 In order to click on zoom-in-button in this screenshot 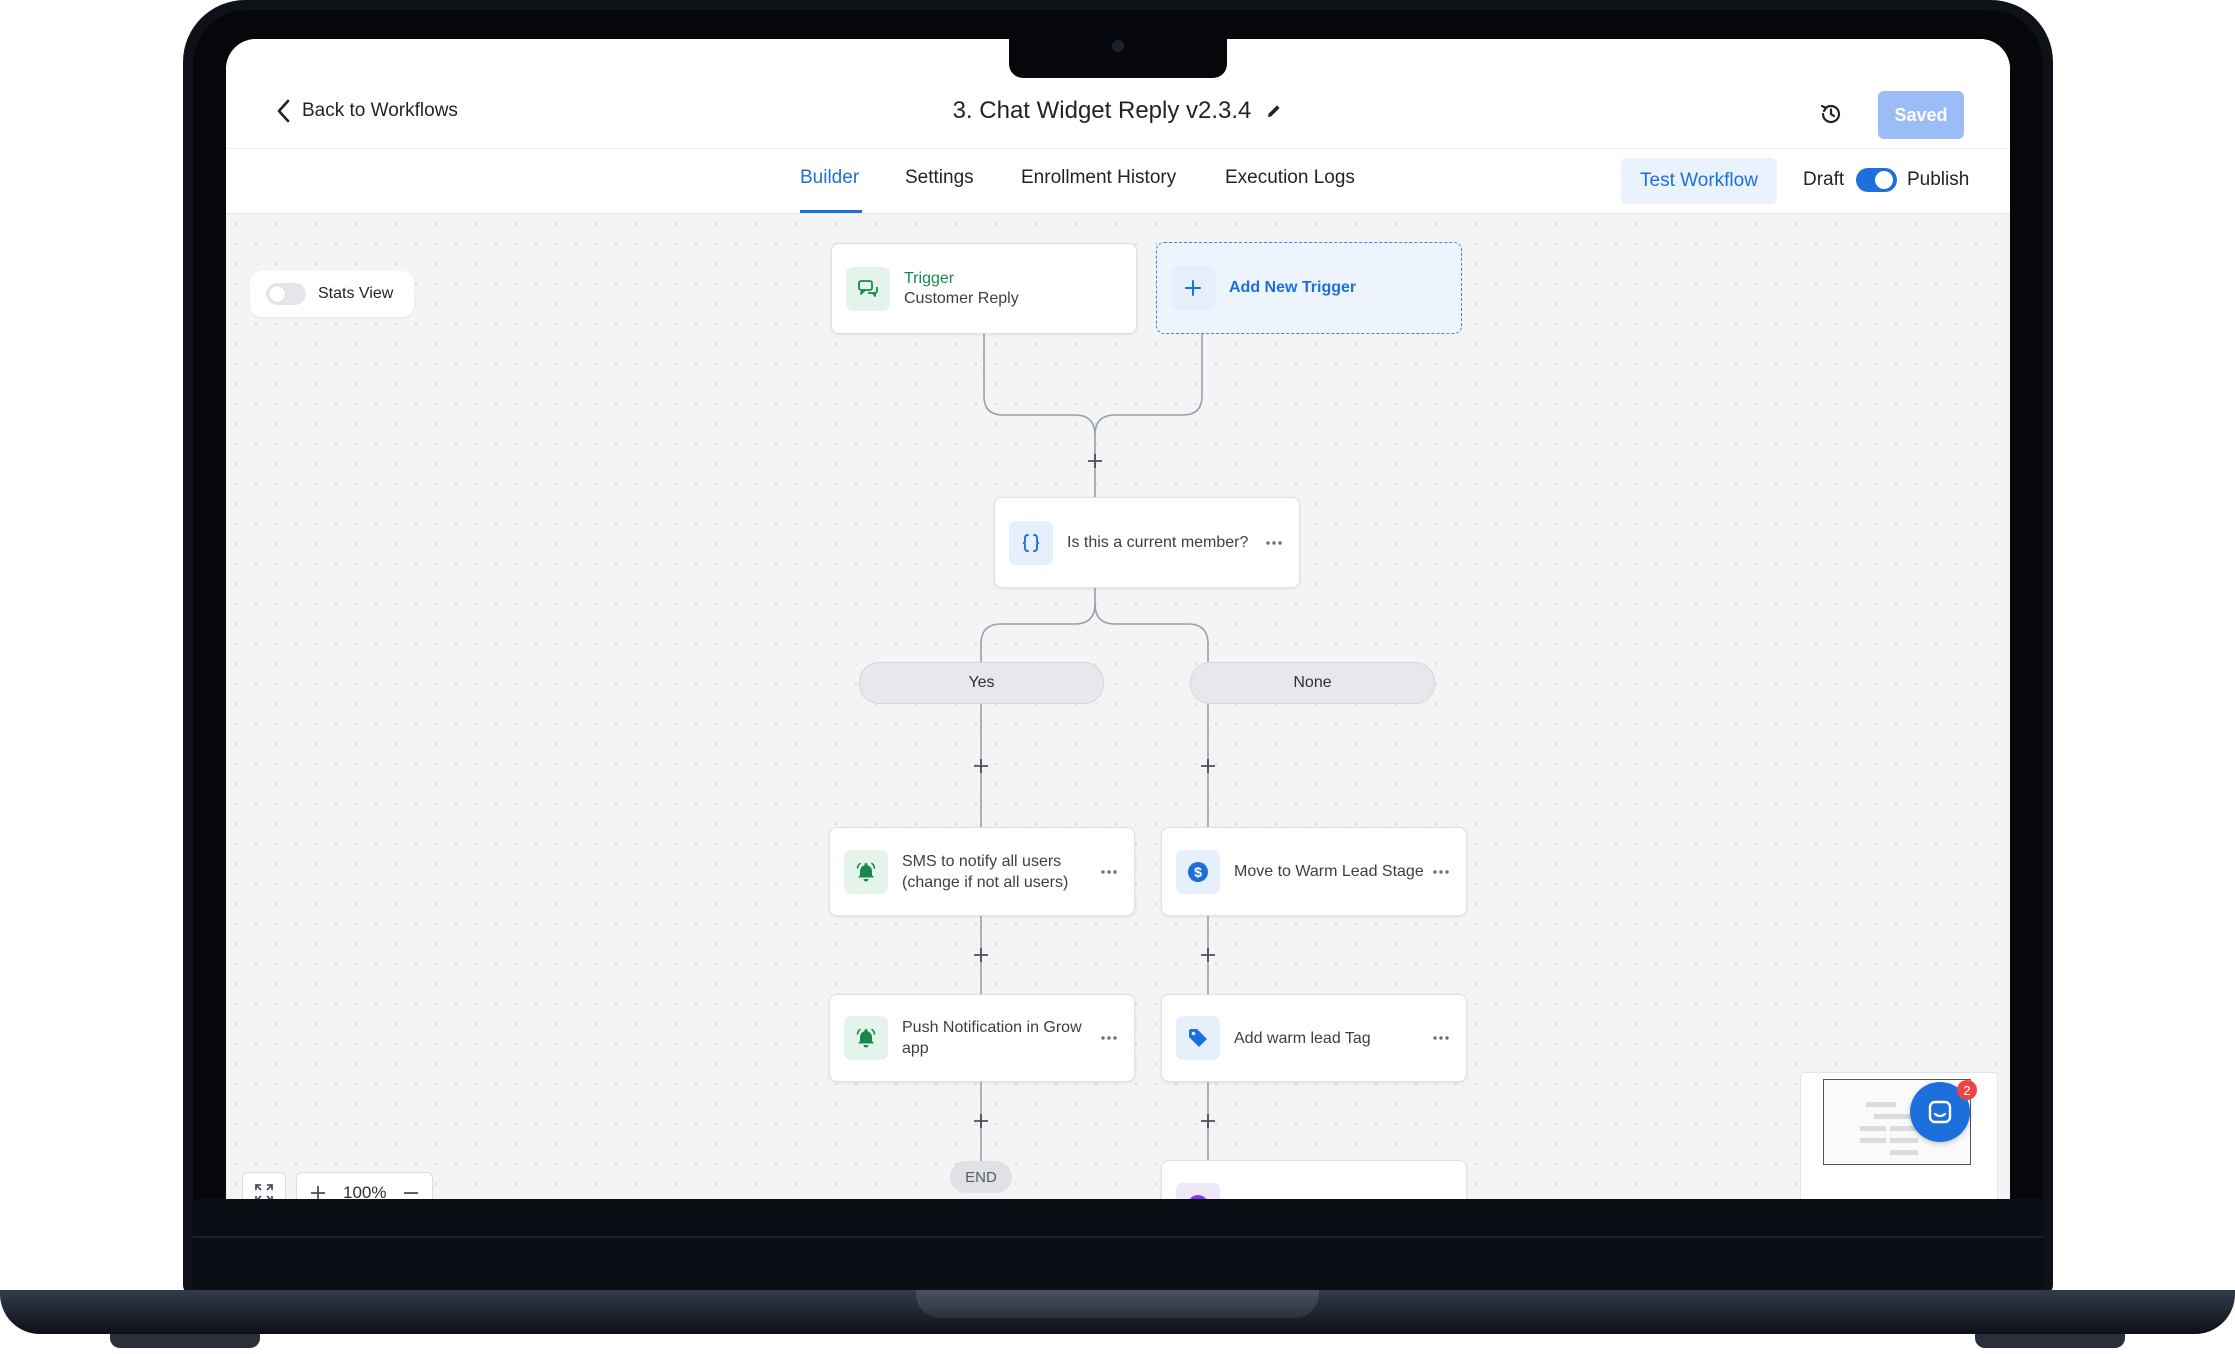, I will do `click(318, 1186)`.